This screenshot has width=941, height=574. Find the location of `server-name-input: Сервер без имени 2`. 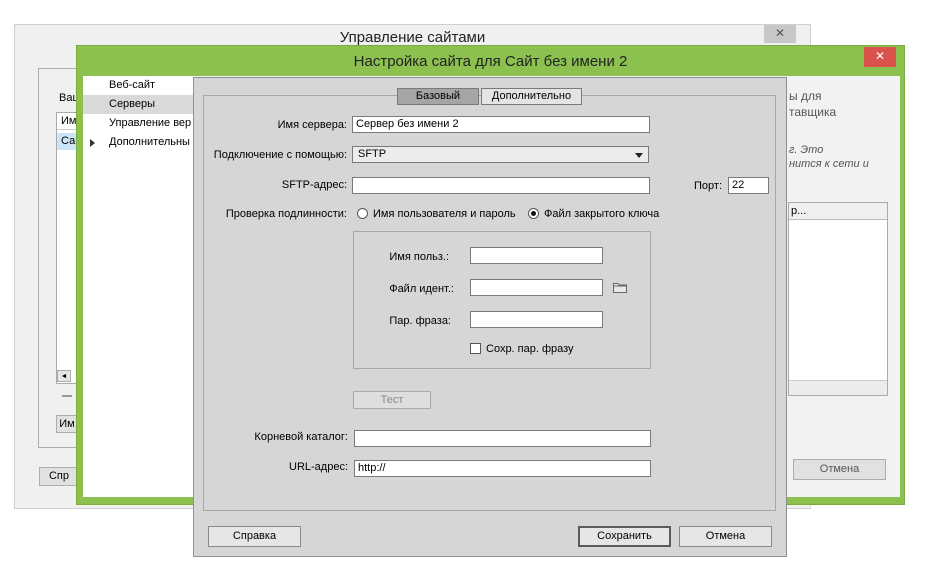

server-name-input: Сервер без имени 2 is located at coordinates (501, 124).